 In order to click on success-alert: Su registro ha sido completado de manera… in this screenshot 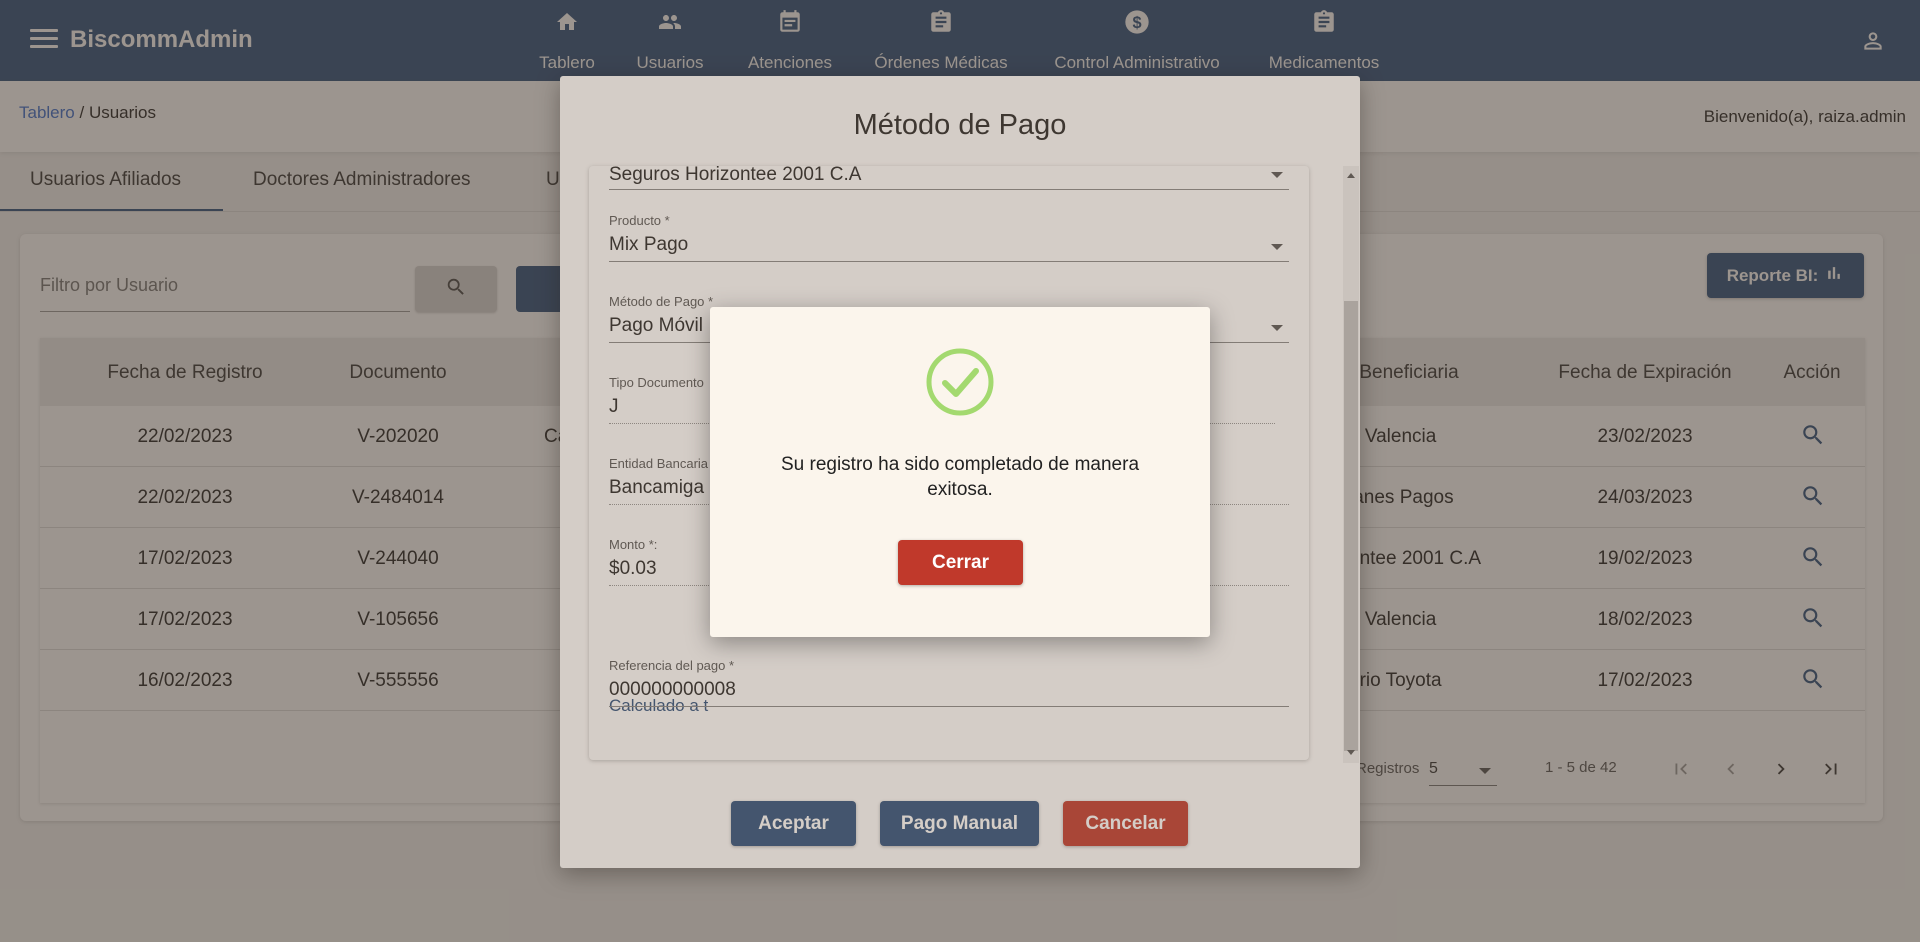, I will do `click(960, 472)`.